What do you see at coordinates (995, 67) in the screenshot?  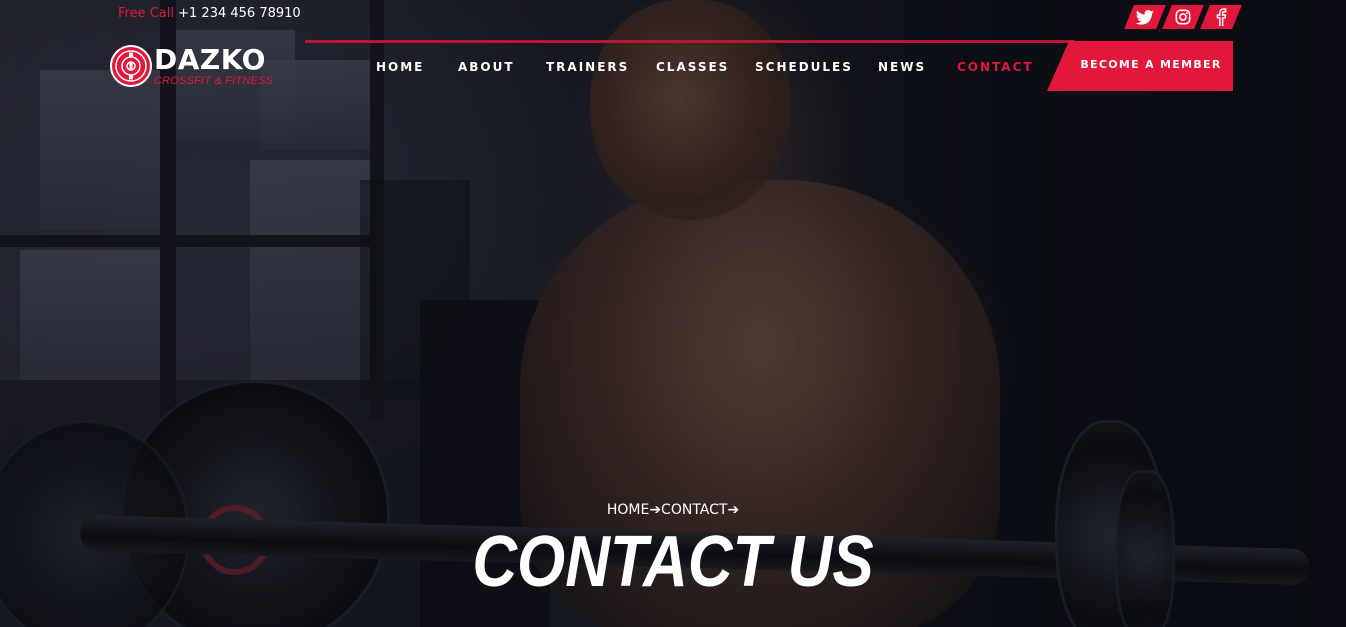 I see `nav-item-contact: CONTACT` at bounding box center [995, 67].